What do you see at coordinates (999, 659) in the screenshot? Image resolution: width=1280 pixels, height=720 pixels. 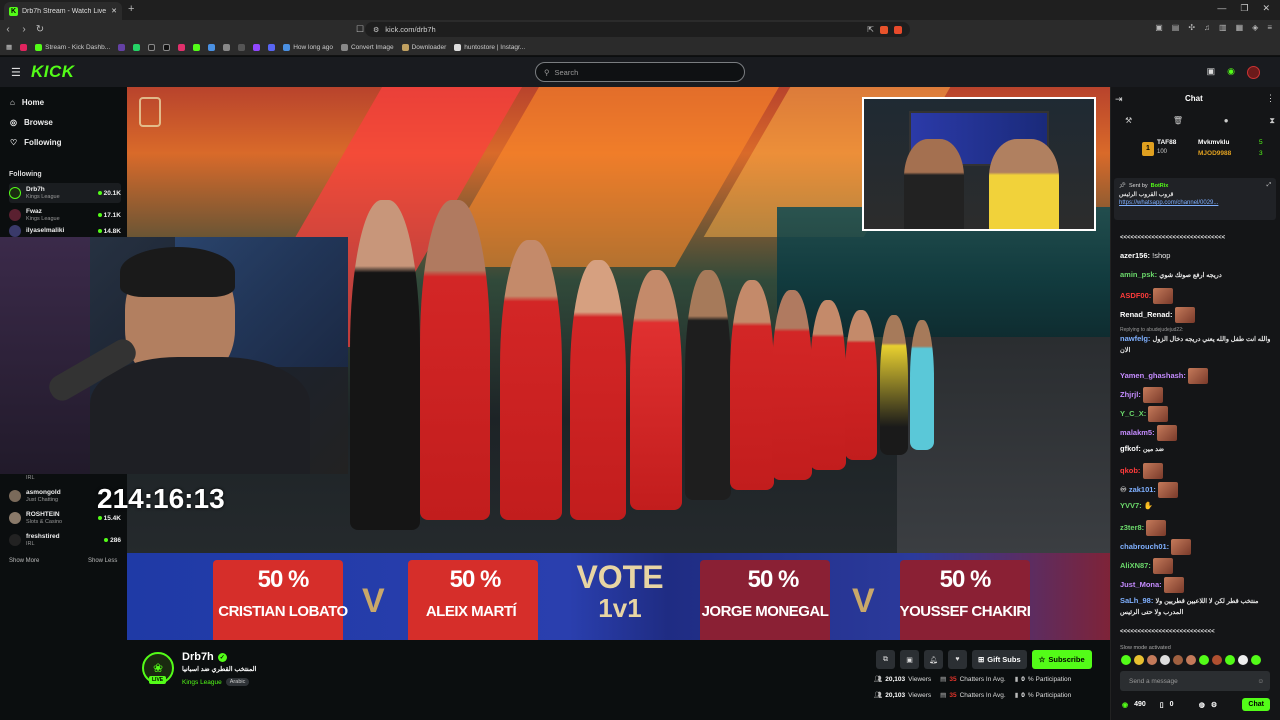 I see `gift-subs-button: ⊞ Gift Subs` at bounding box center [999, 659].